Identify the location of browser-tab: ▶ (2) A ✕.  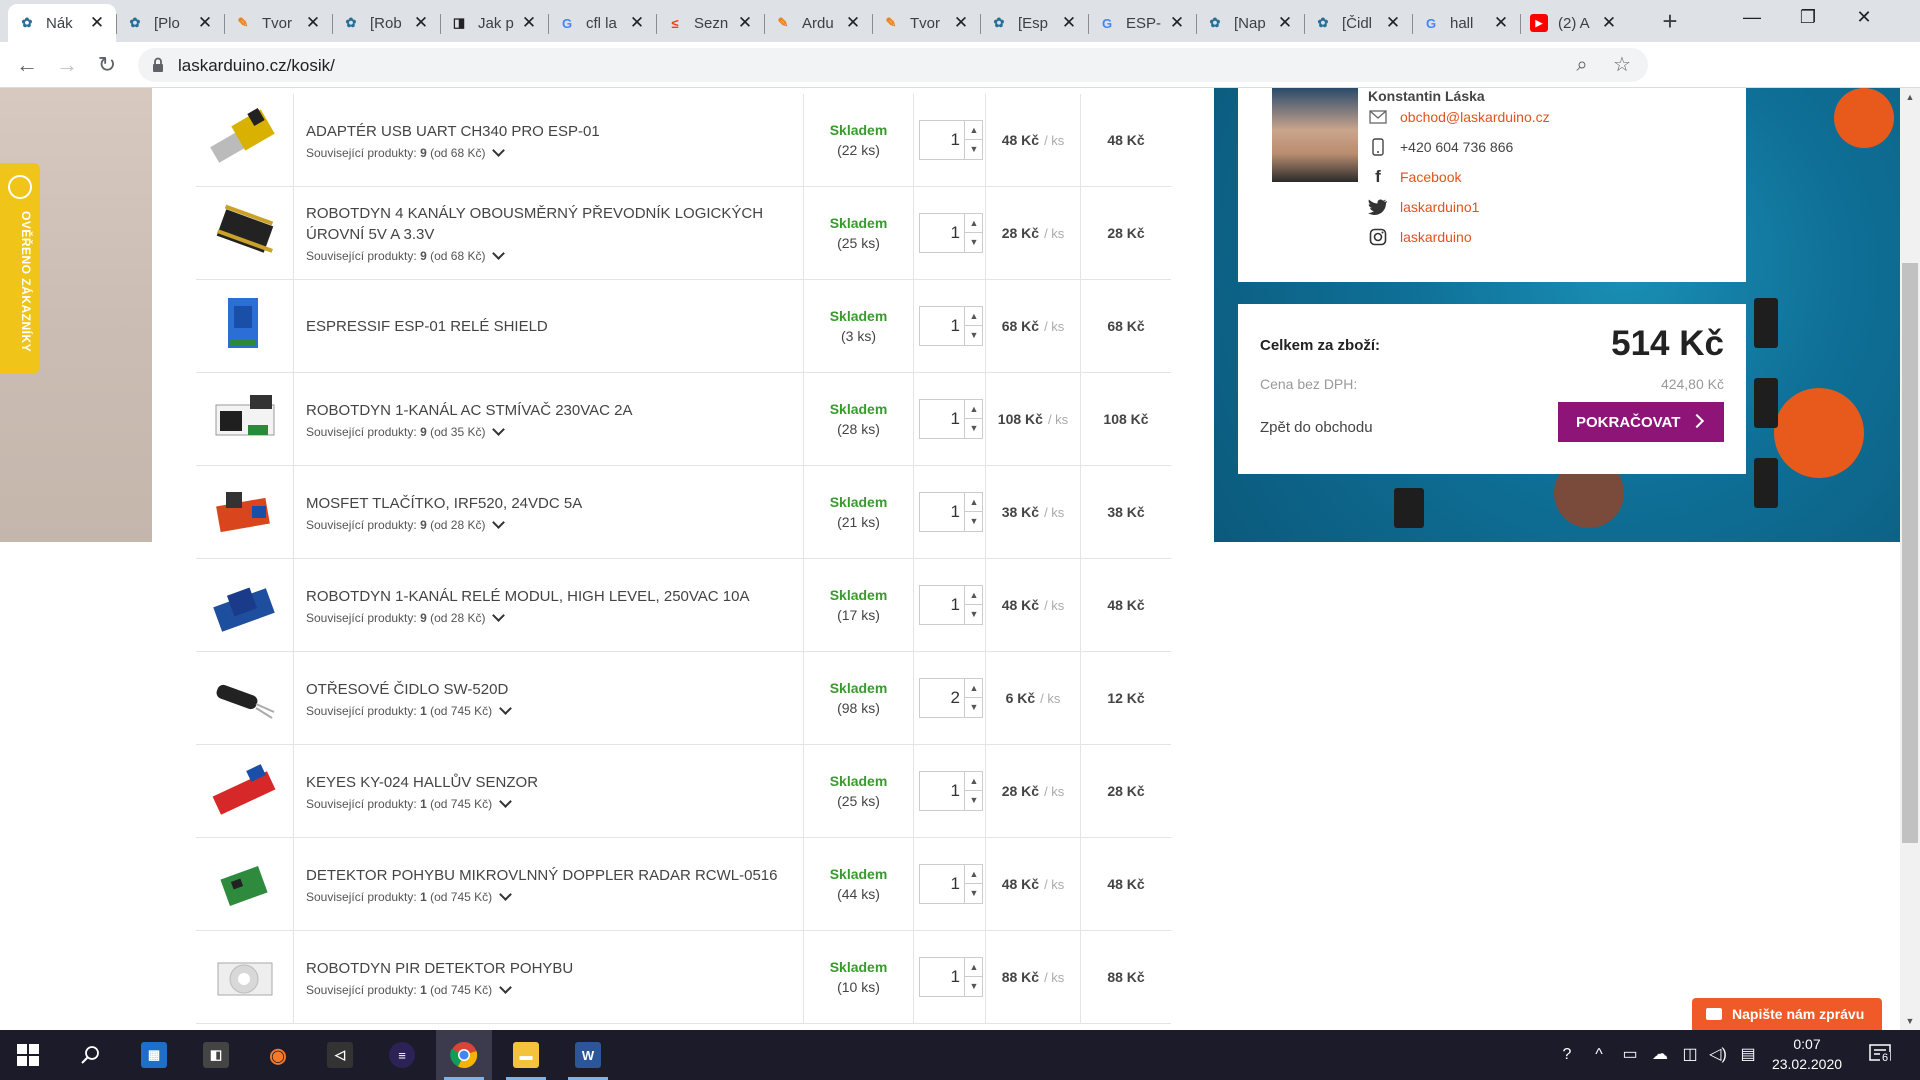
(1574, 23).